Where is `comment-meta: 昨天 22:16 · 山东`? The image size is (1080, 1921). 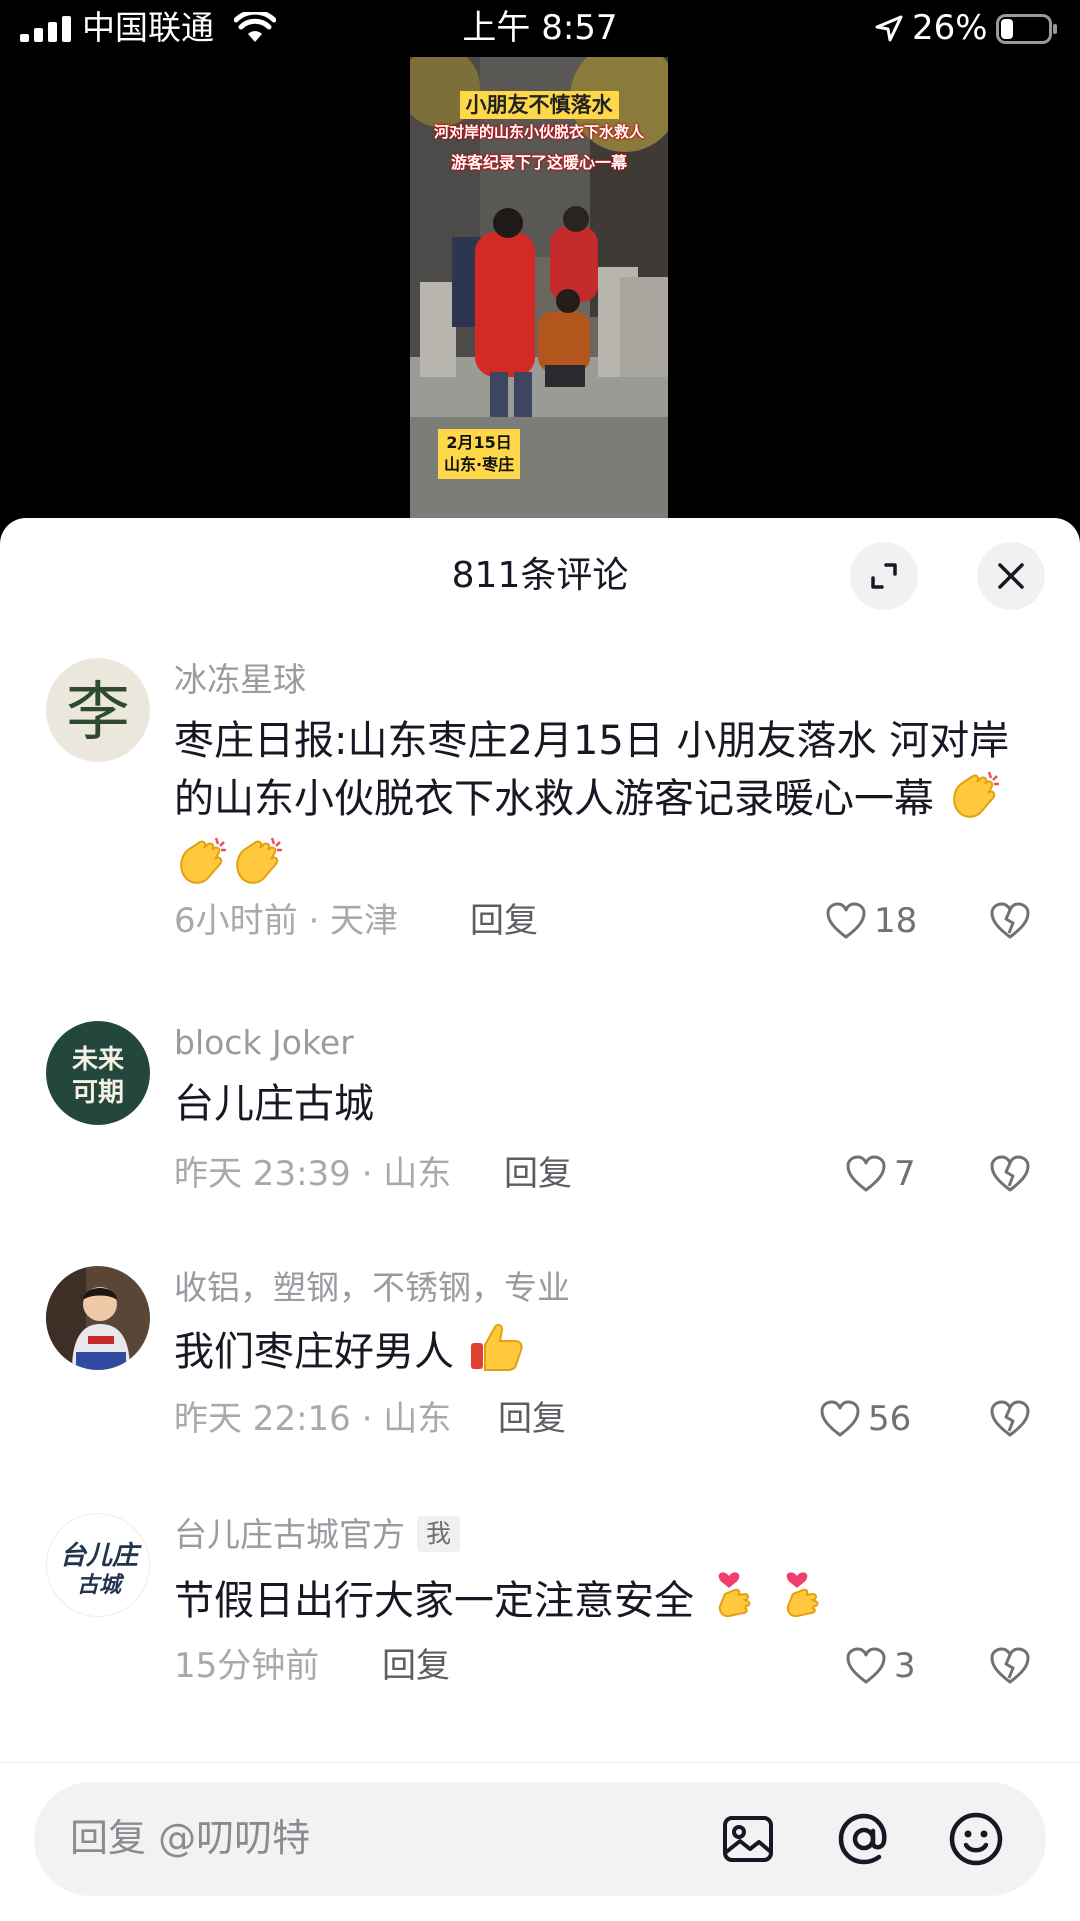
comment-meta: 昨天 22:16 · 山东 is located at coordinates (313, 1419).